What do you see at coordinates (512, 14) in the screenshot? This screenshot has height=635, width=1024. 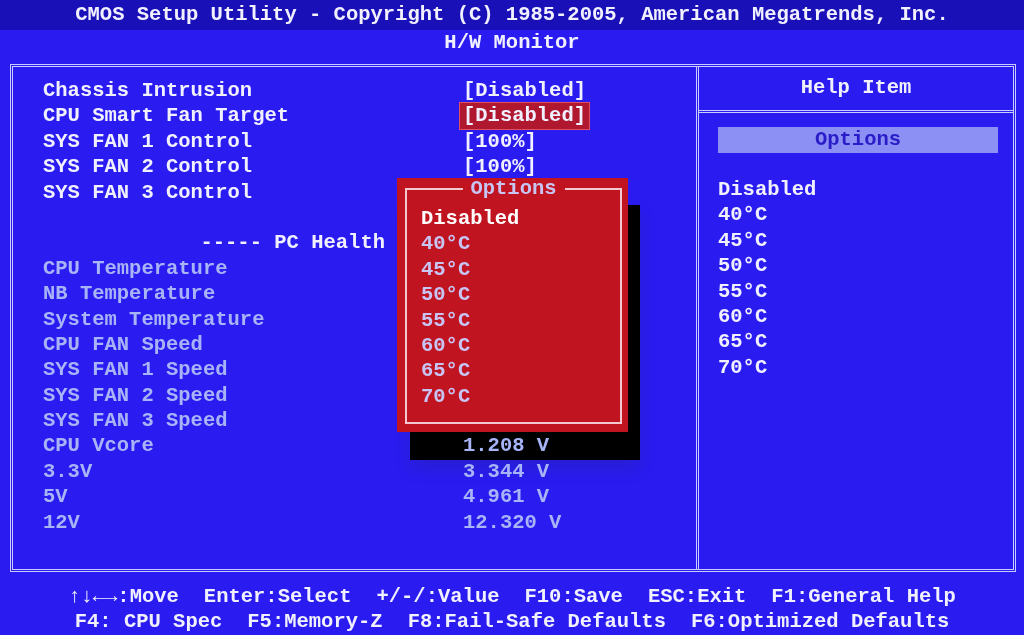 I see `window-title: CMOS Setup Utility - Copyright (C) 1985-2005, American Megatrends, Inc.` at bounding box center [512, 14].